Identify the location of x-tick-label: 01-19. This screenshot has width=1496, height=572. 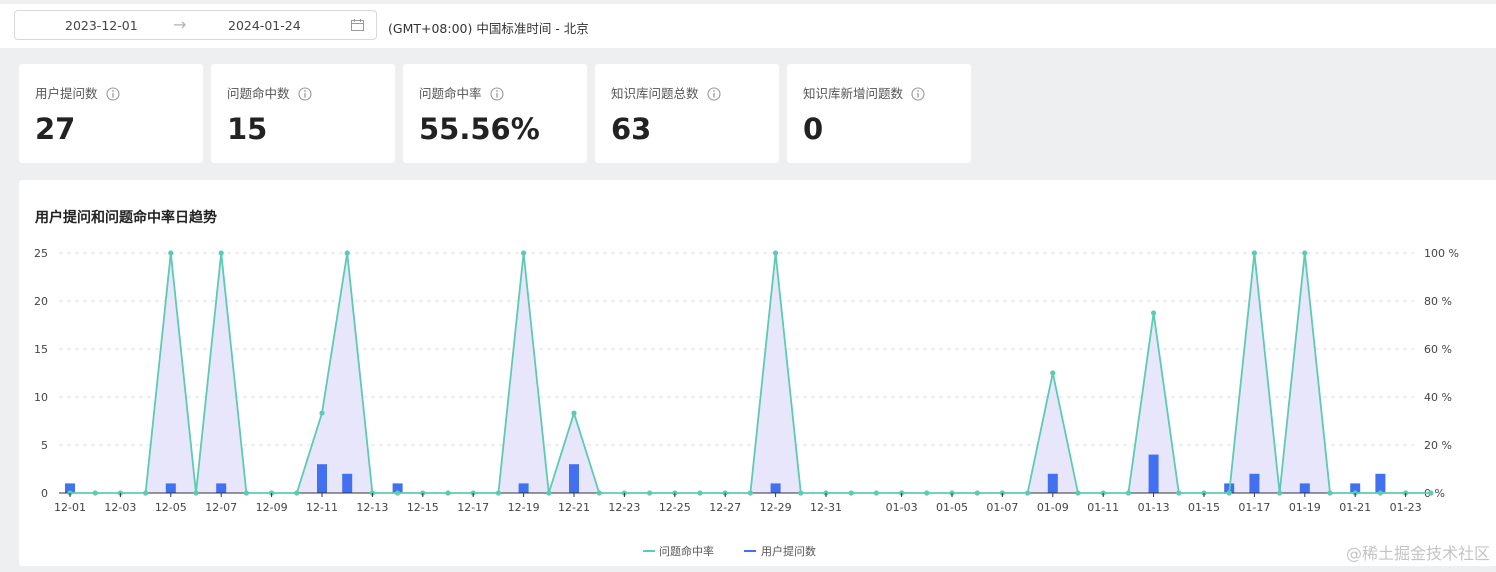
(1305, 507).